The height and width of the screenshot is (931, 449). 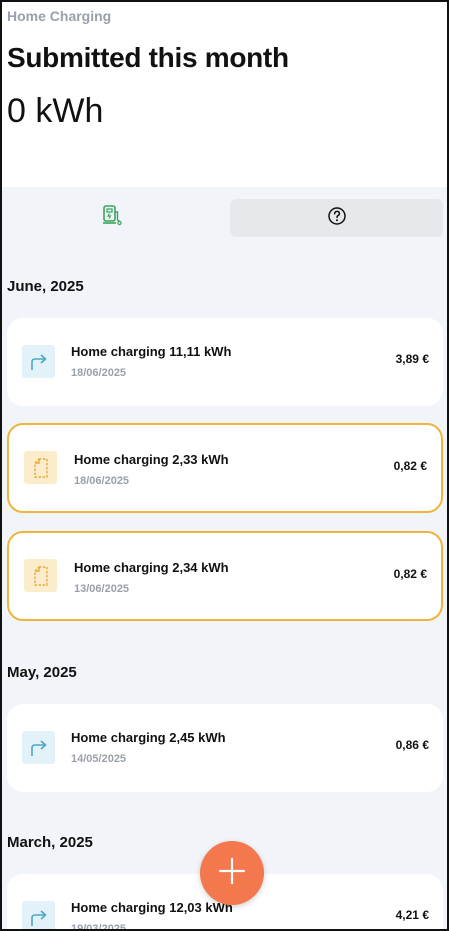 What do you see at coordinates (102, 589) in the screenshot?
I see `item-date: 13/06/2025` at bounding box center [102, 589].